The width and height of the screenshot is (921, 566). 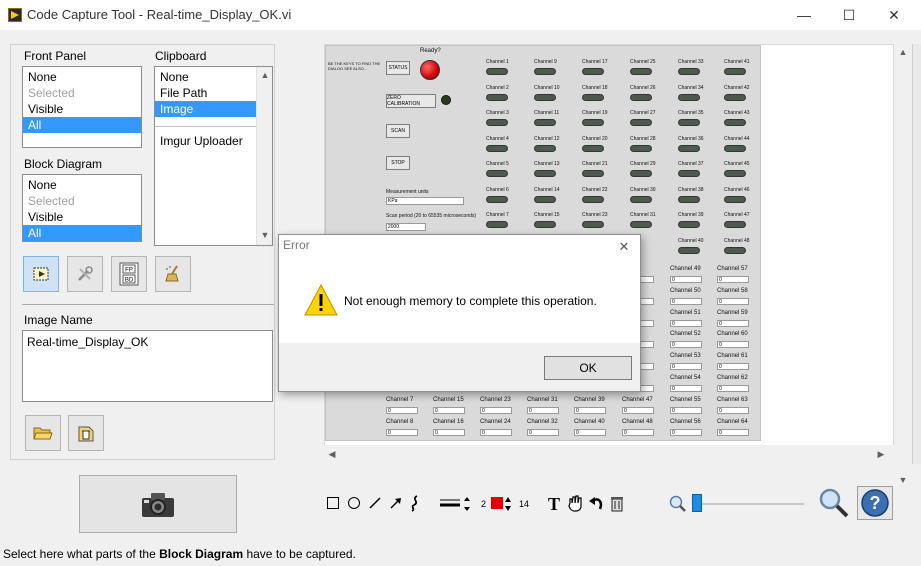 I want to click on close-button: ✕, so click(x=894, y=15).